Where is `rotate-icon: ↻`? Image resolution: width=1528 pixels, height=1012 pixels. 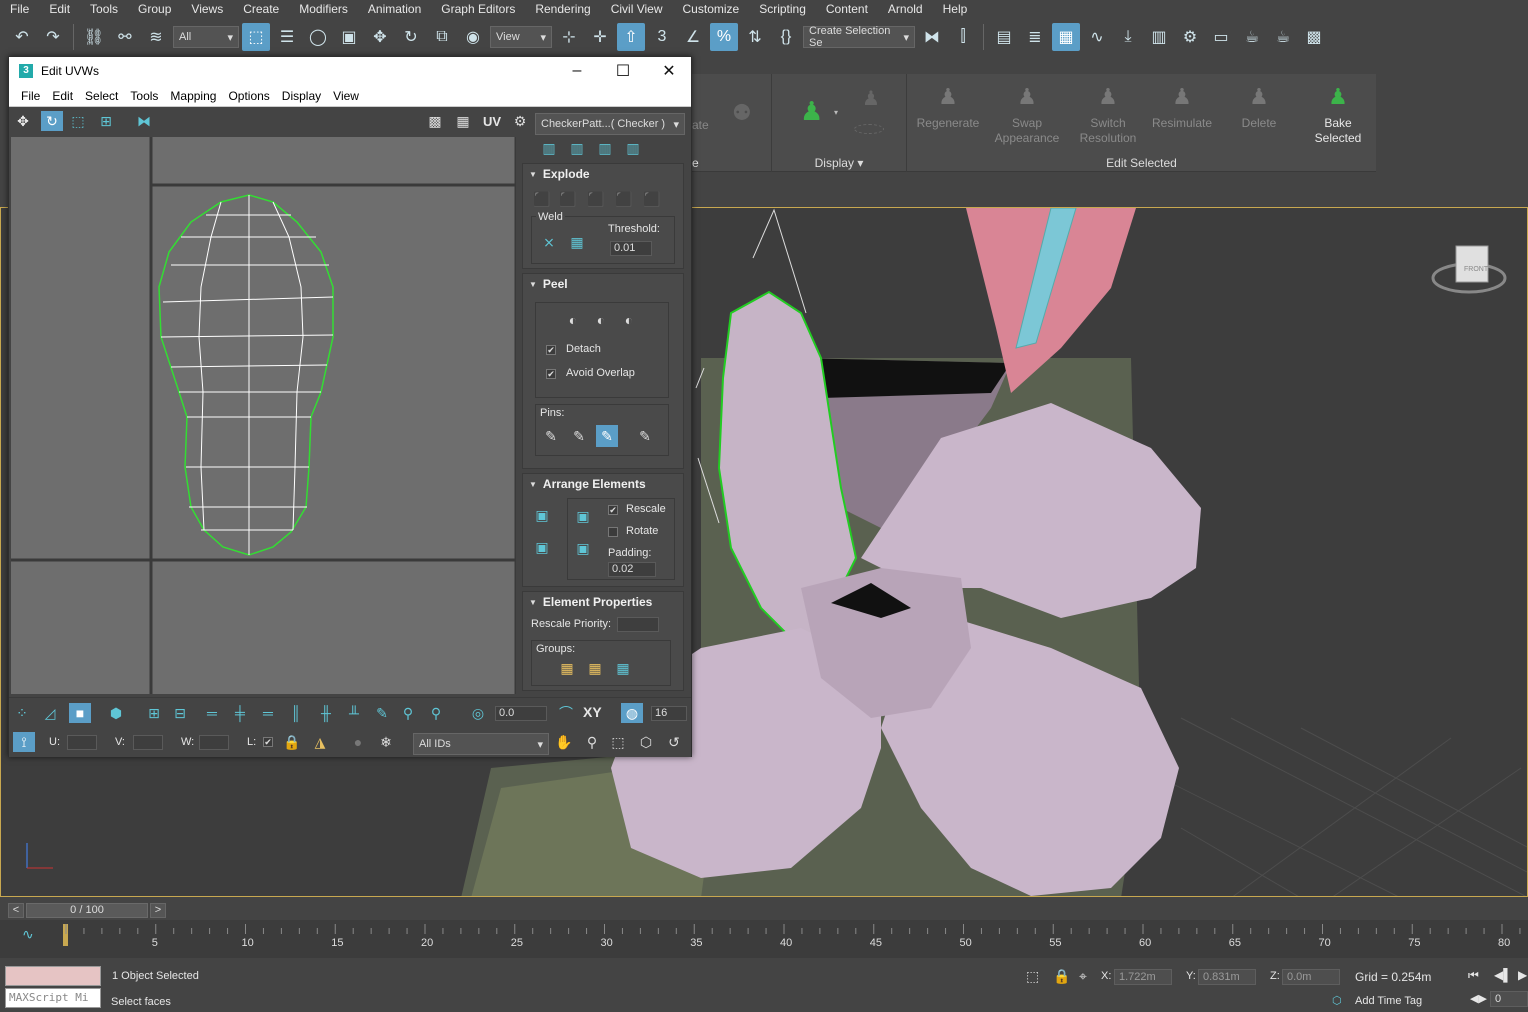
rotate-icon: ↻ is located at coordinates (411, 37).